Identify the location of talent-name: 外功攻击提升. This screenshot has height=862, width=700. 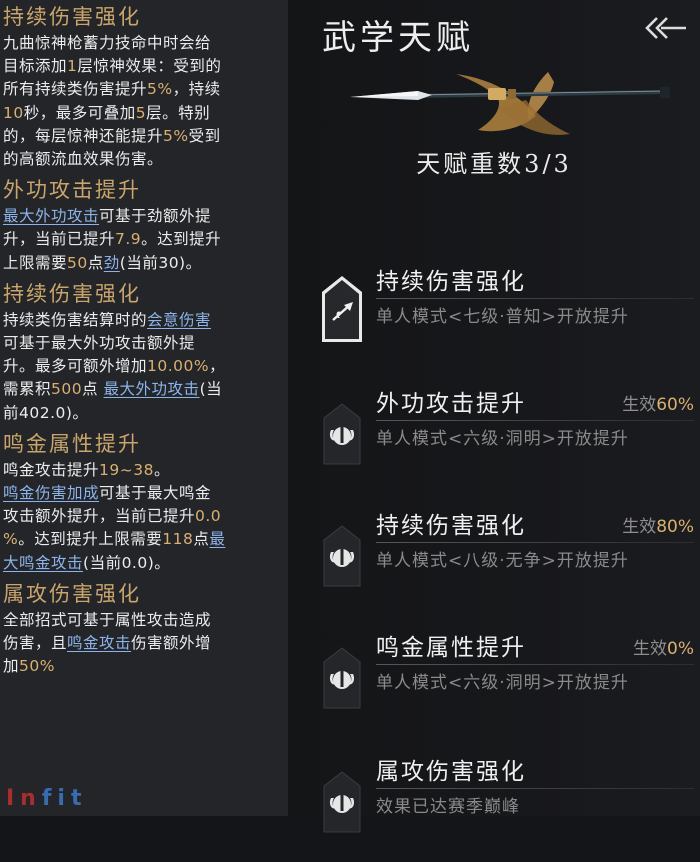
(451, 404).